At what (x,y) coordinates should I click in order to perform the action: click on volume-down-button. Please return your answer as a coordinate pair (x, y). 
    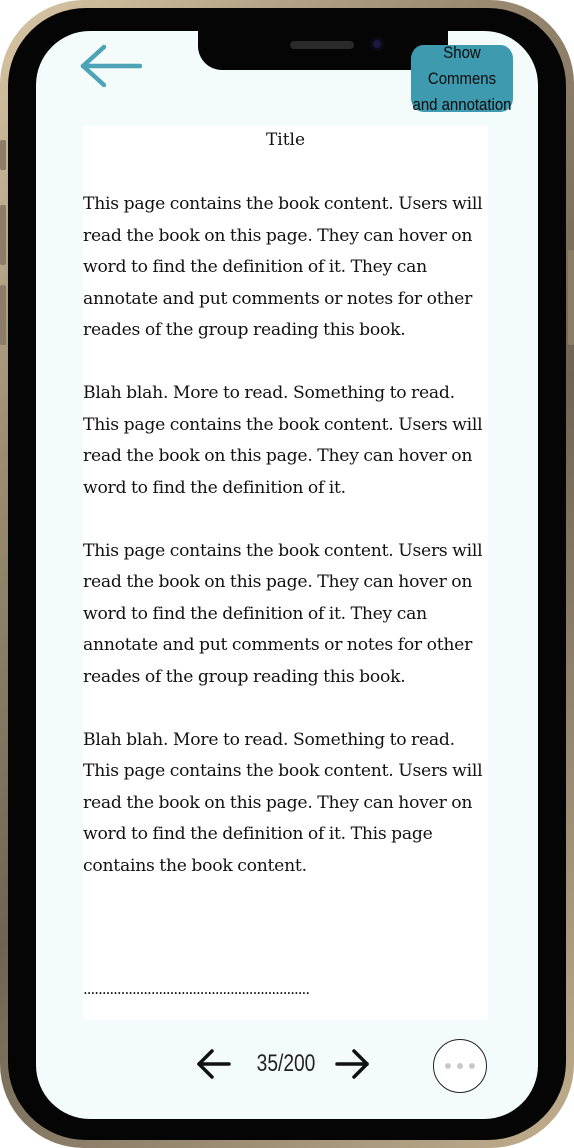
    Looking at the image, I should click on (3, 315).